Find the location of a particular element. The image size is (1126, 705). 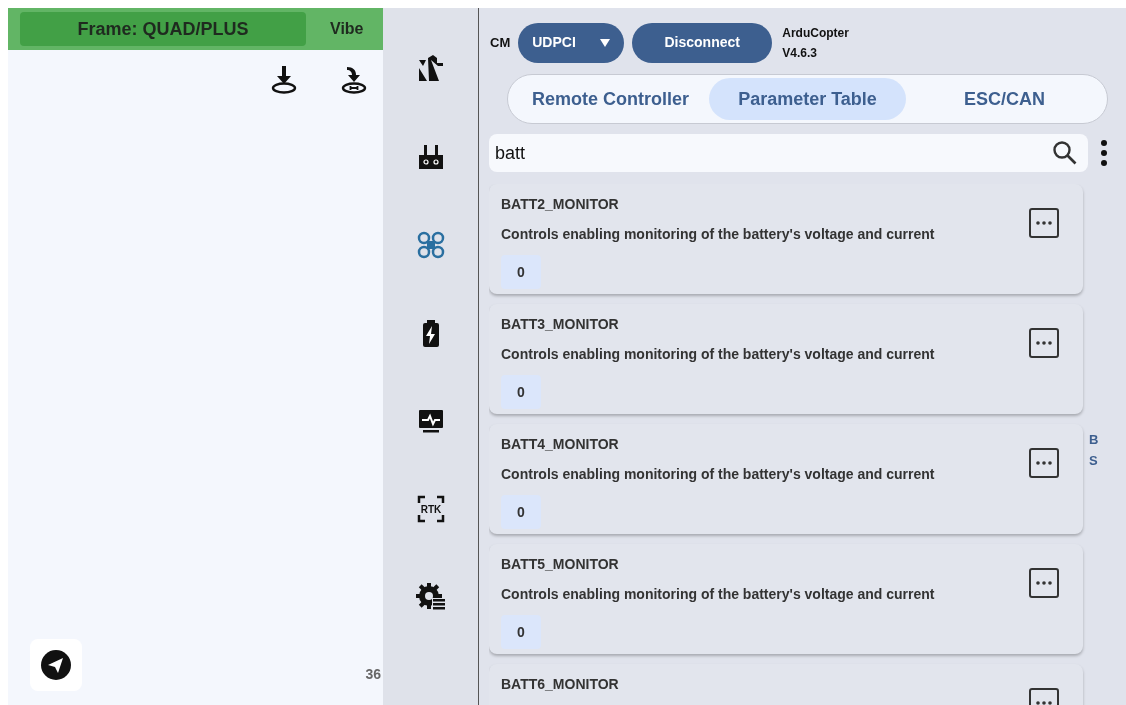

connection-label: CM is located at coordinates (500, 42).